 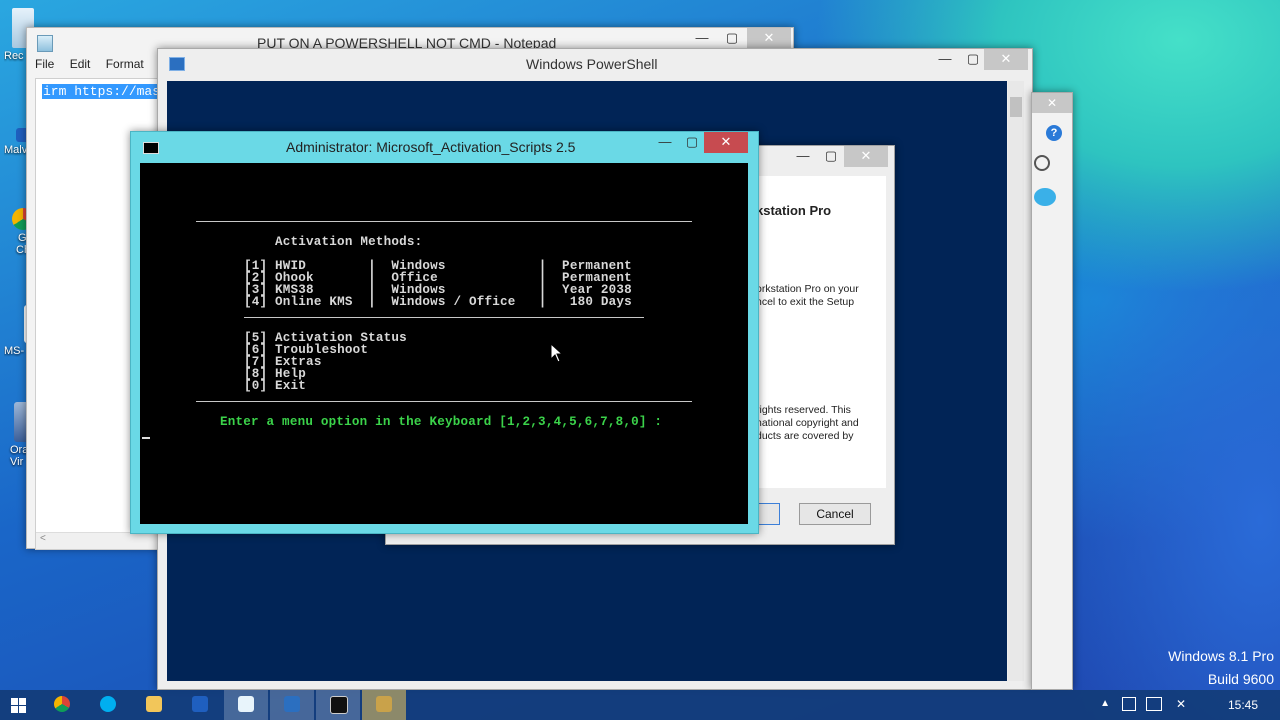 I want to click on chrome-icon, so click(x=62, y=704).